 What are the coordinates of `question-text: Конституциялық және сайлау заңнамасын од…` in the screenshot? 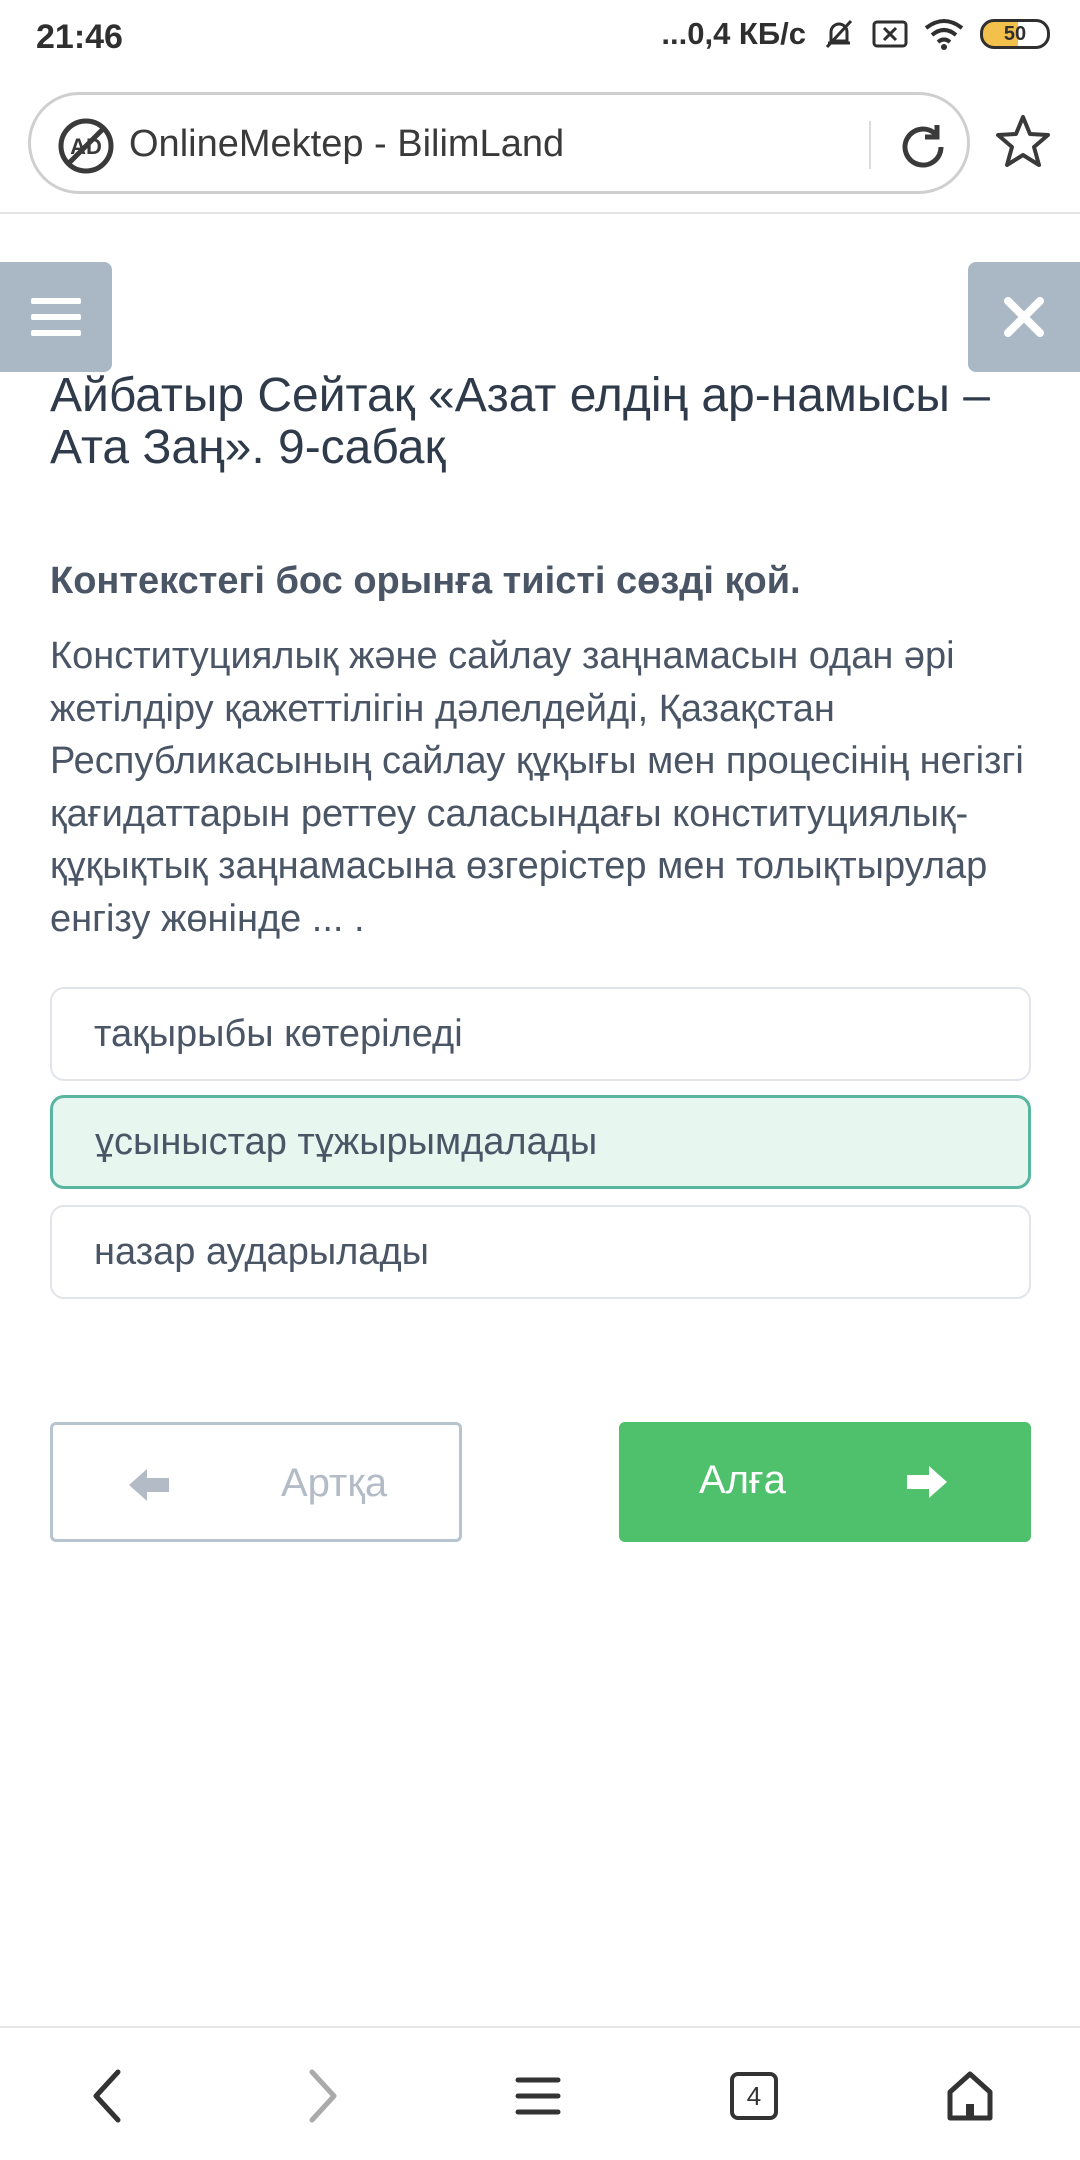 It's located at (537, 787).